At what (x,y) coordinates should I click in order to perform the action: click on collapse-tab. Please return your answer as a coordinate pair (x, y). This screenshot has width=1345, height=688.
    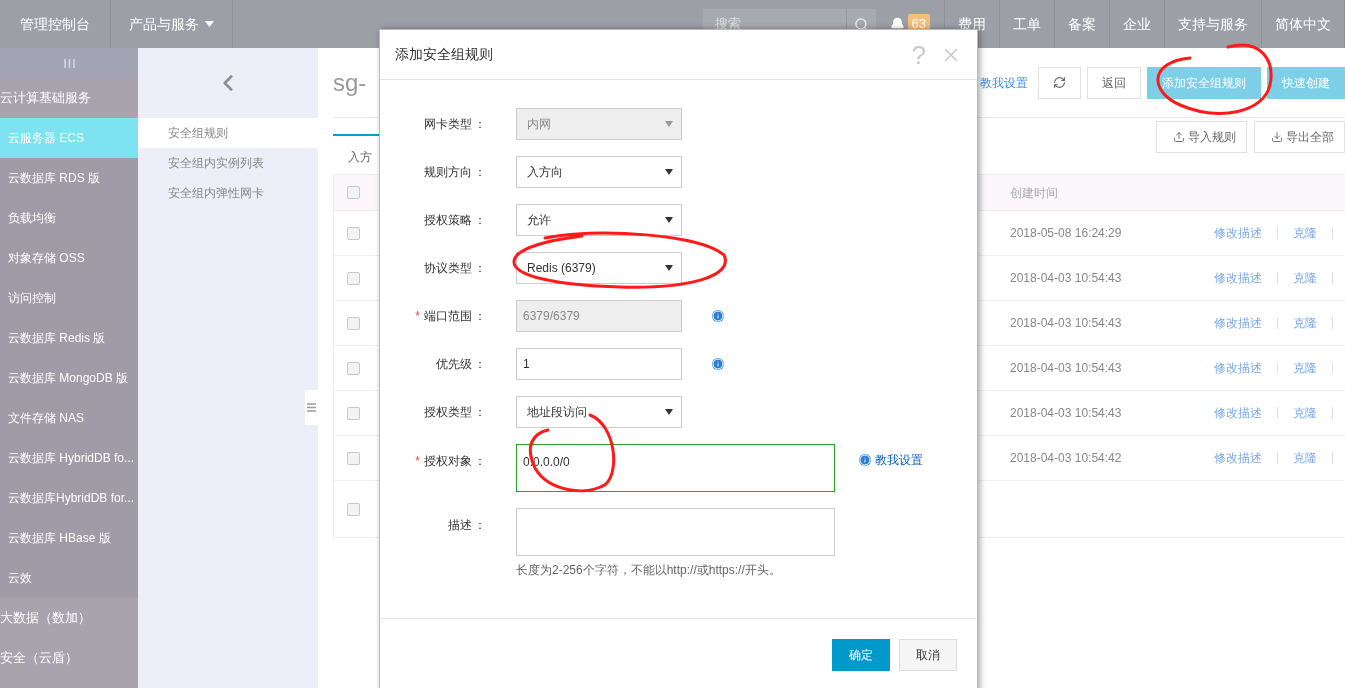
    Looking at the image, I should click on (311, 407).